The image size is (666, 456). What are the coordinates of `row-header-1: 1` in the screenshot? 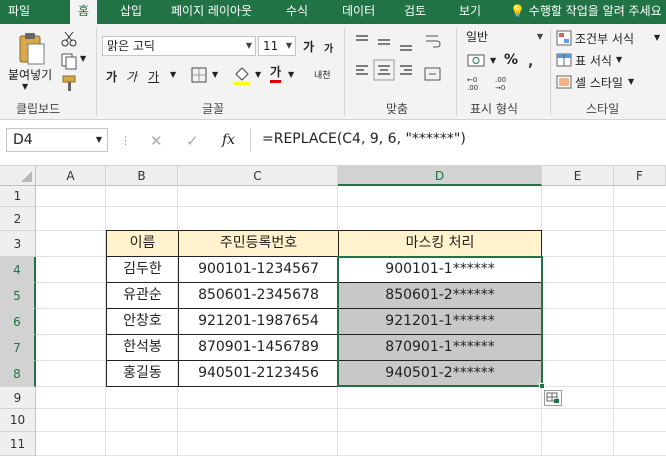 It's located at (18, 196).